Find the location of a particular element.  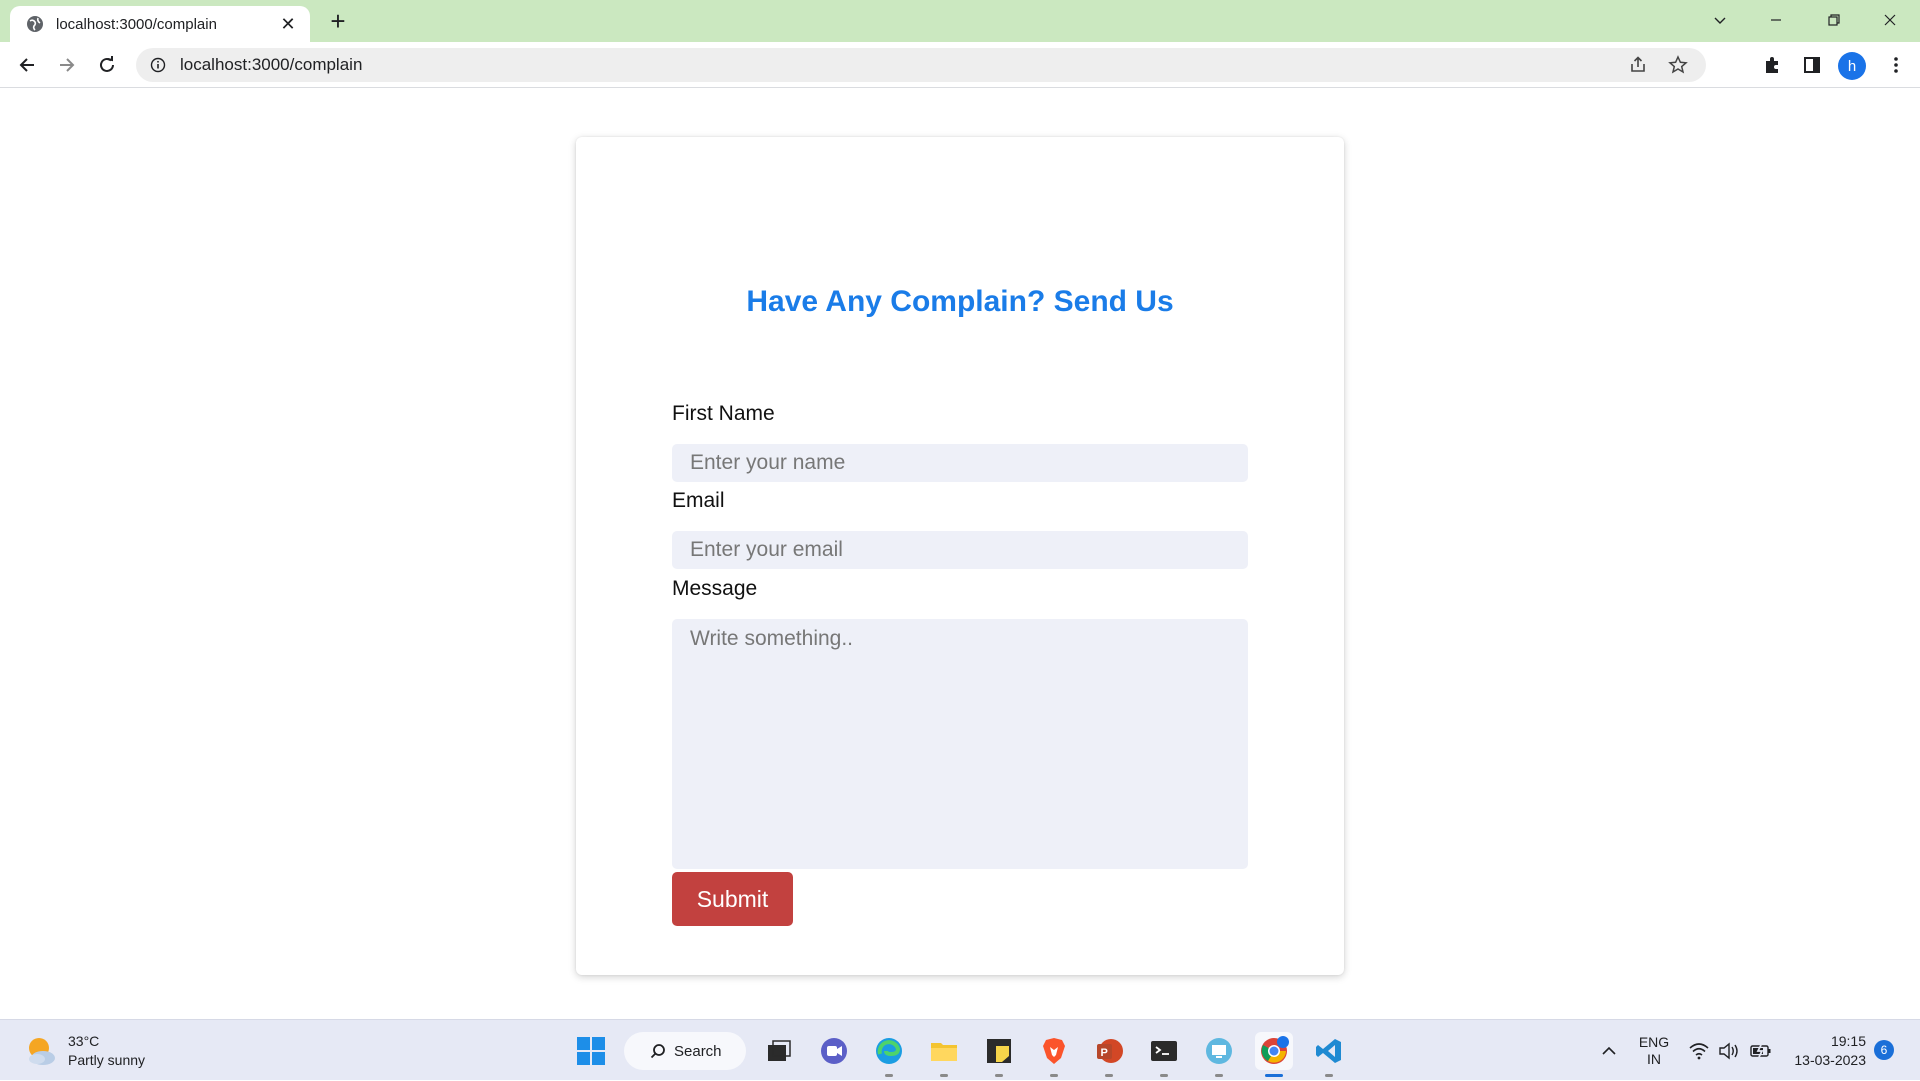

close-window-button is located at coordinates (1890, 20).